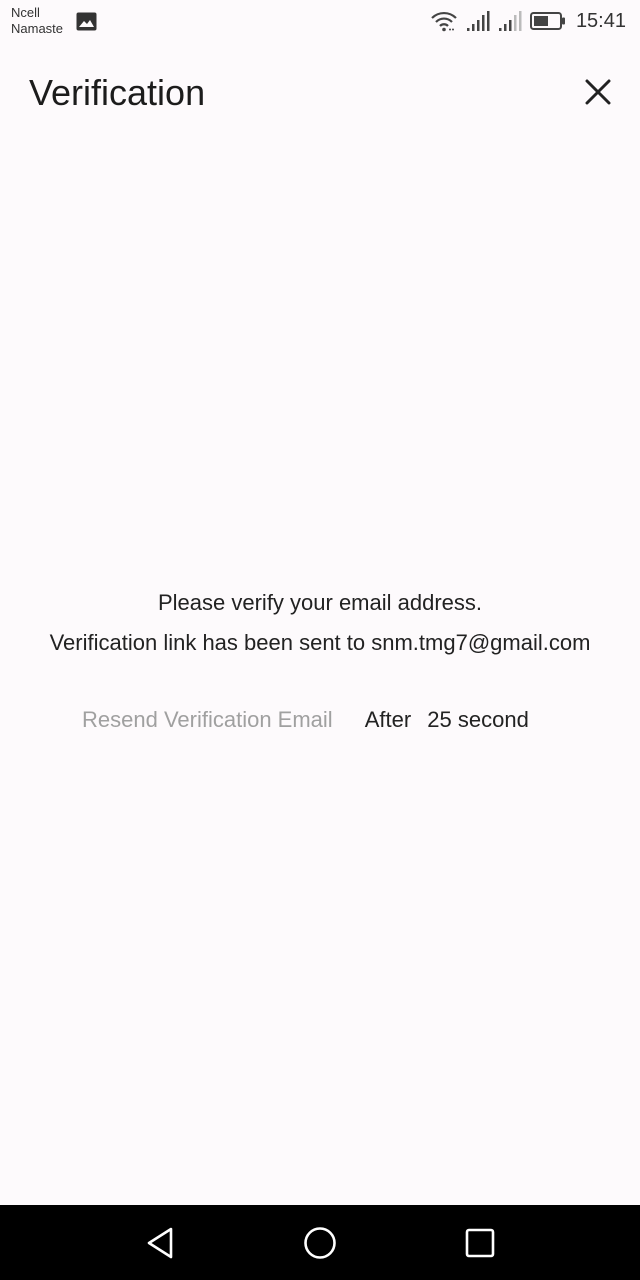 Image resolution: width=640 pixels, height=1280 pixels. I want to click on carrier-label: Ncell Namaste, so click(37, 21).